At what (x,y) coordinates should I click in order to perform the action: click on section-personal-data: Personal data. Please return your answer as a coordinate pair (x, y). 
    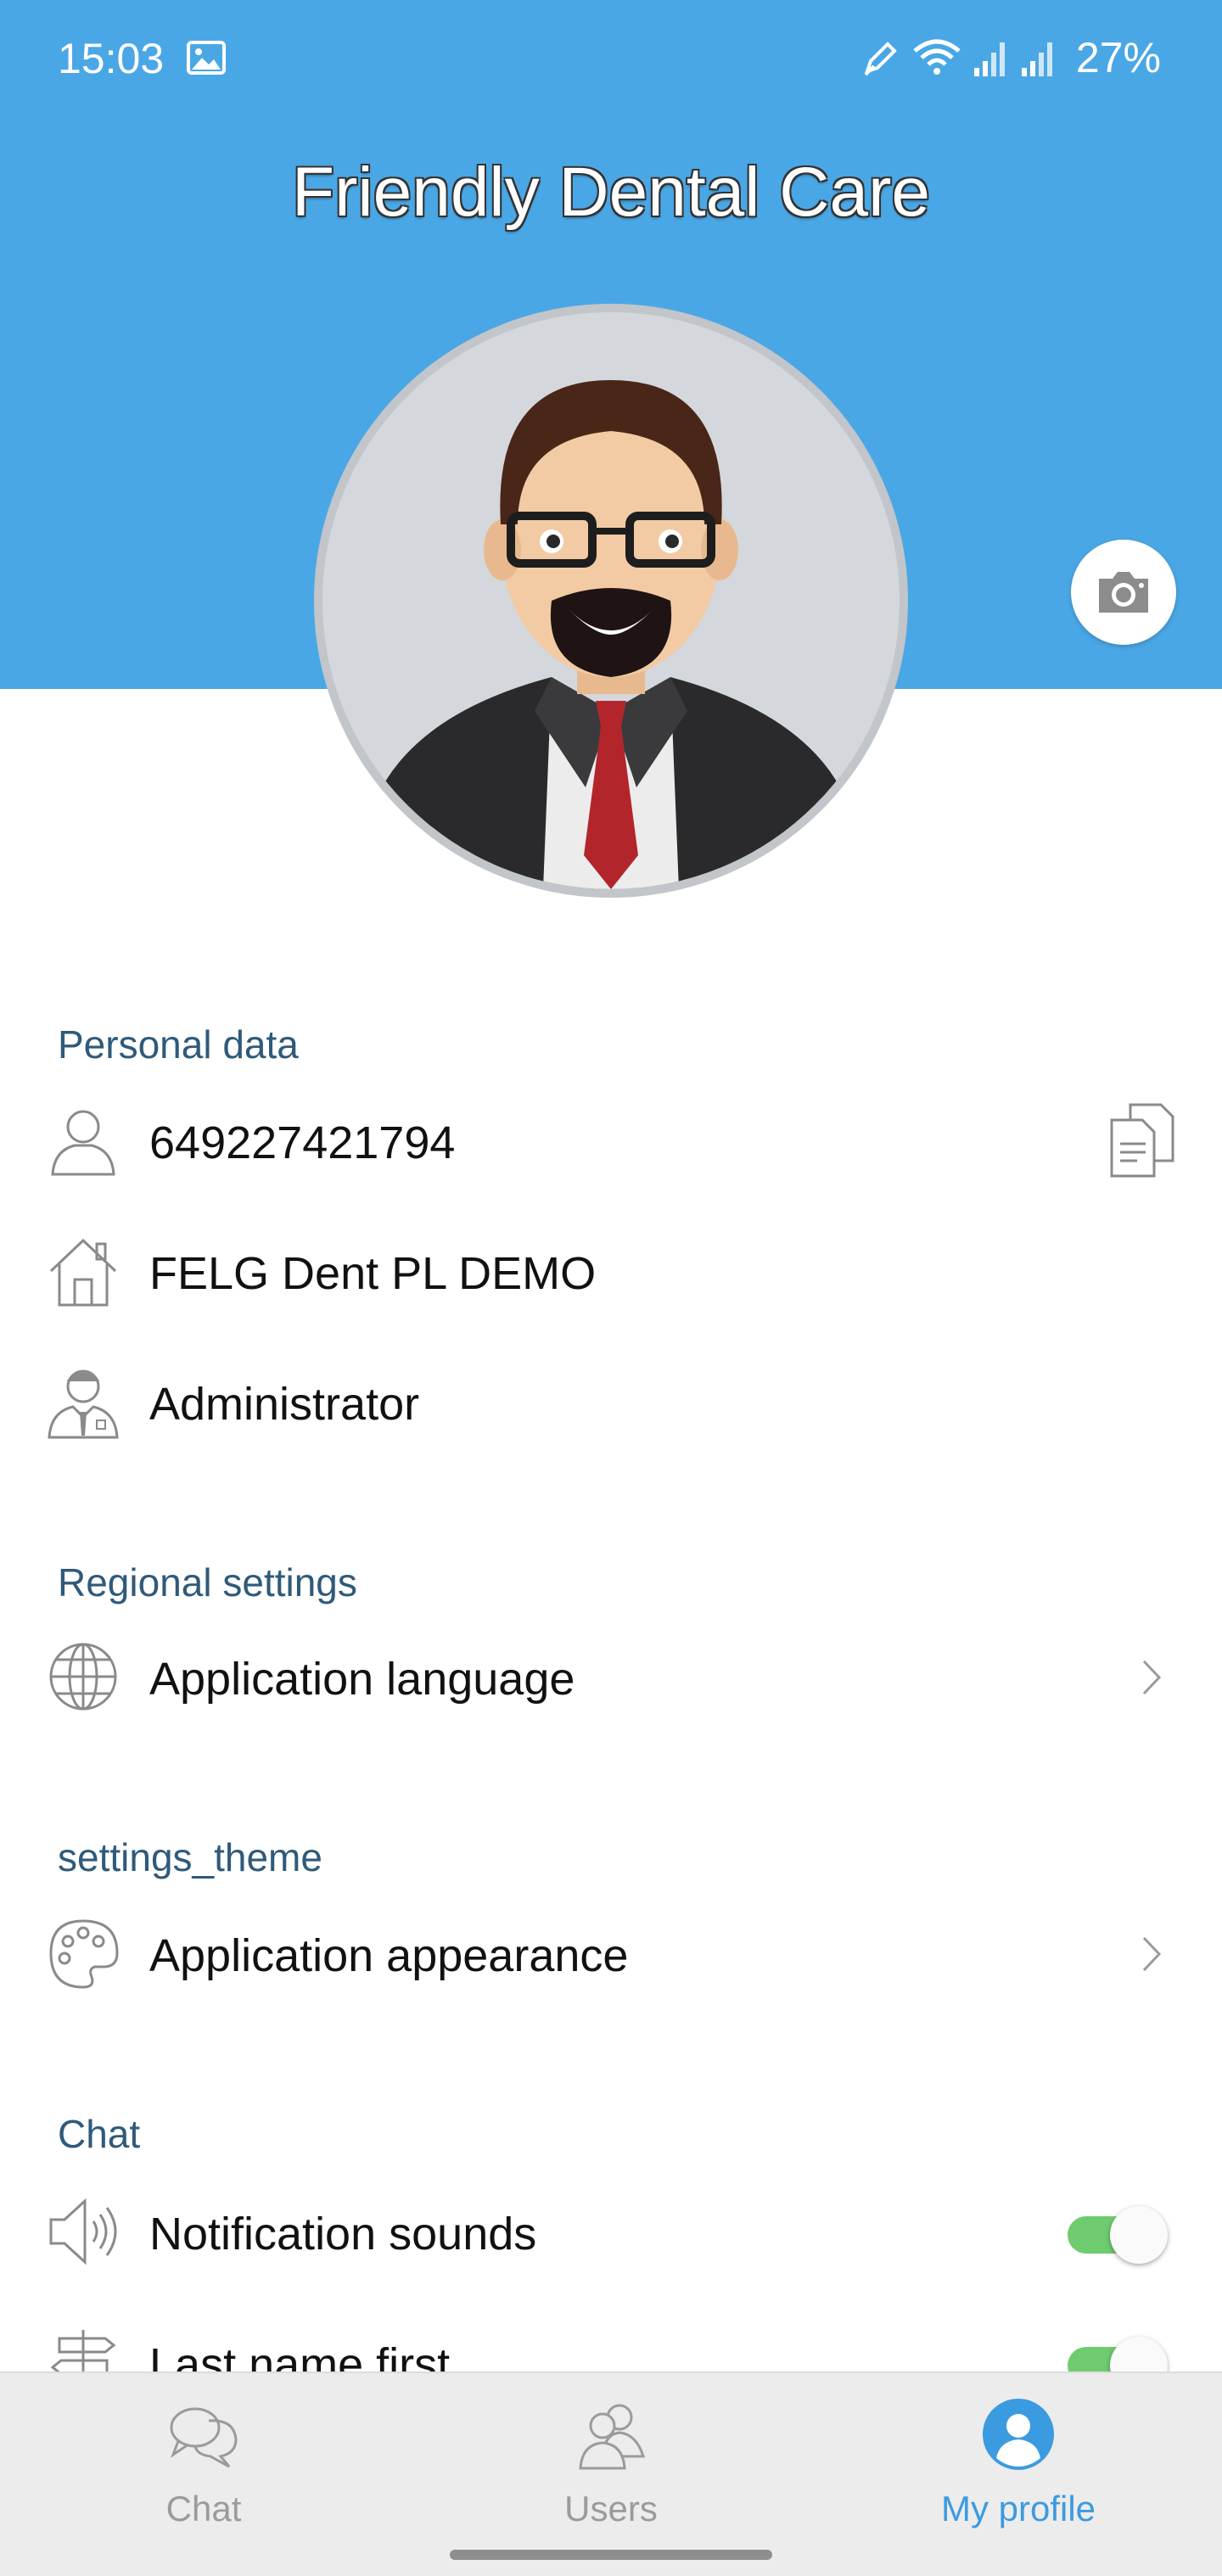
    Looking at the image, I should click on (178, 1044).